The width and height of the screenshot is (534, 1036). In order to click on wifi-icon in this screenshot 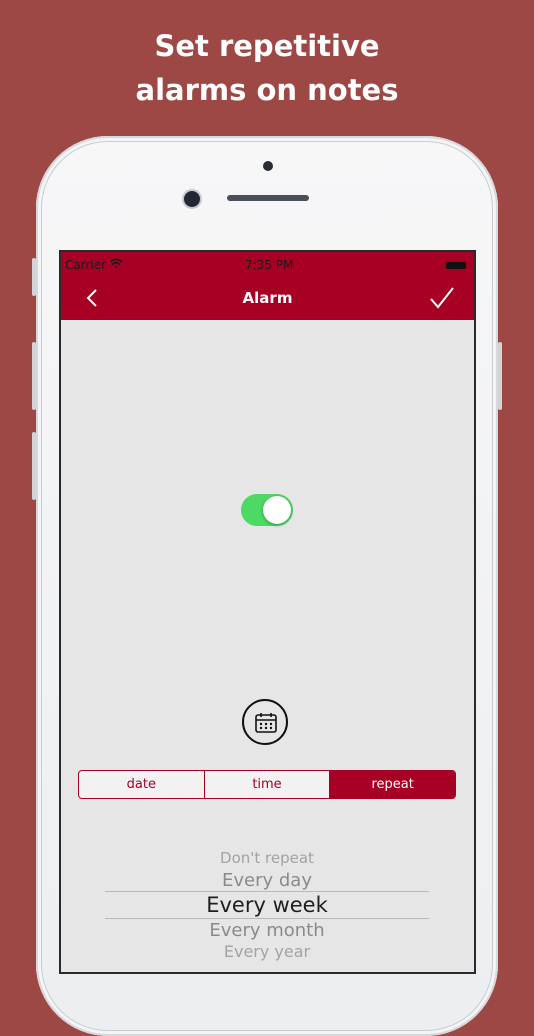, I will do `click(116, 263)`.